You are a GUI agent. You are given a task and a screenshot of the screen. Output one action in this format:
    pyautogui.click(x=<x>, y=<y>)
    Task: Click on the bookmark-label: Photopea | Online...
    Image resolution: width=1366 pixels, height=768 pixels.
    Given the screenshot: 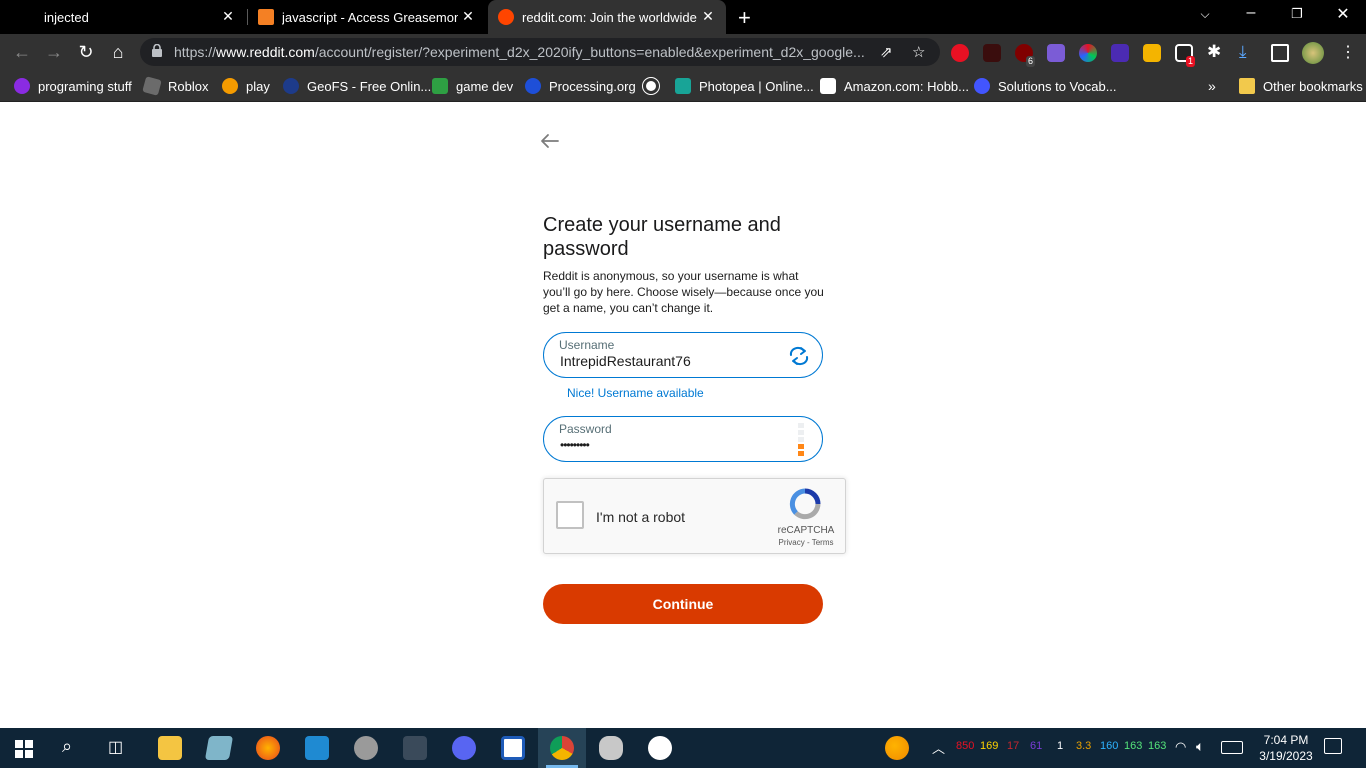 What is the action you would take?
    pyautogui.click(x=756, y=86)
    